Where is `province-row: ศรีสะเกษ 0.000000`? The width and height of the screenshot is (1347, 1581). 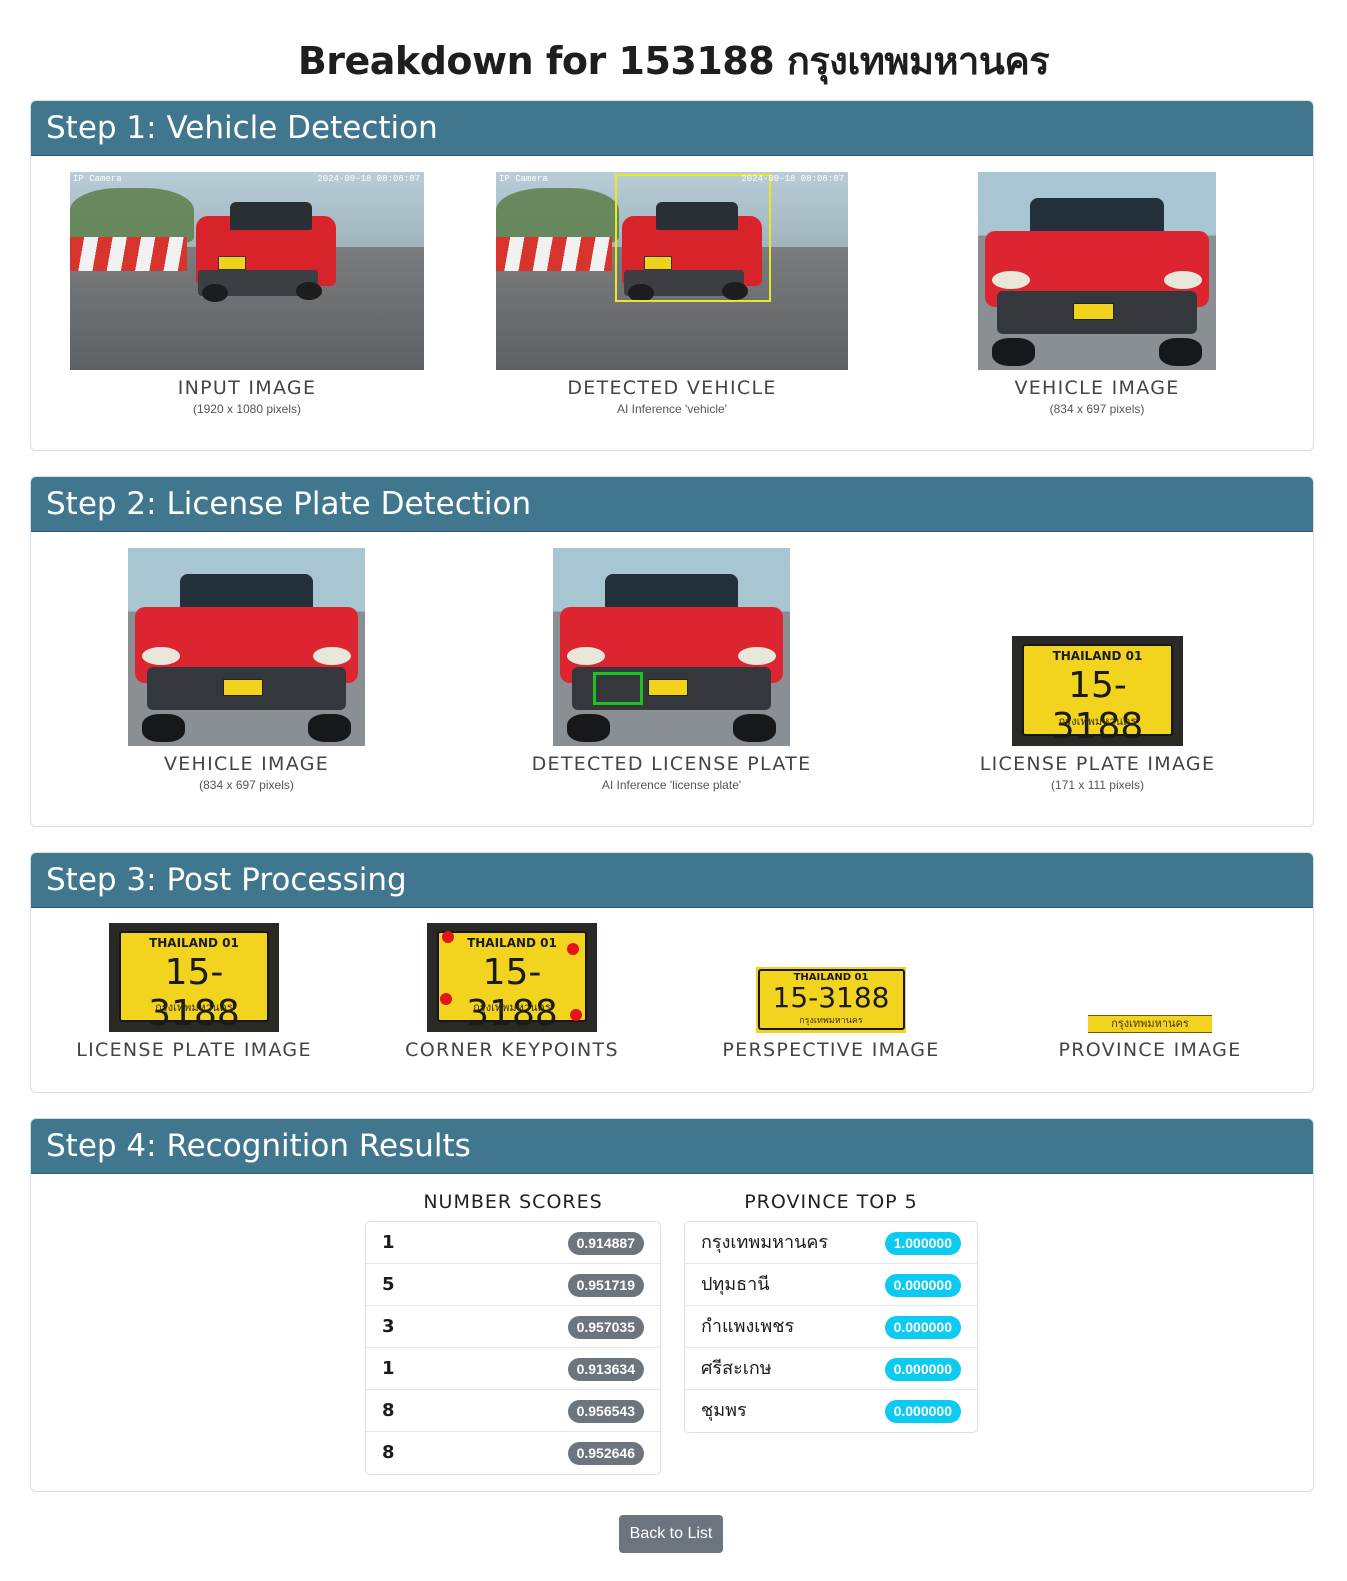 province-row: ศรีสะเกษ 0.000000 is located at coordinates (831, 1369).